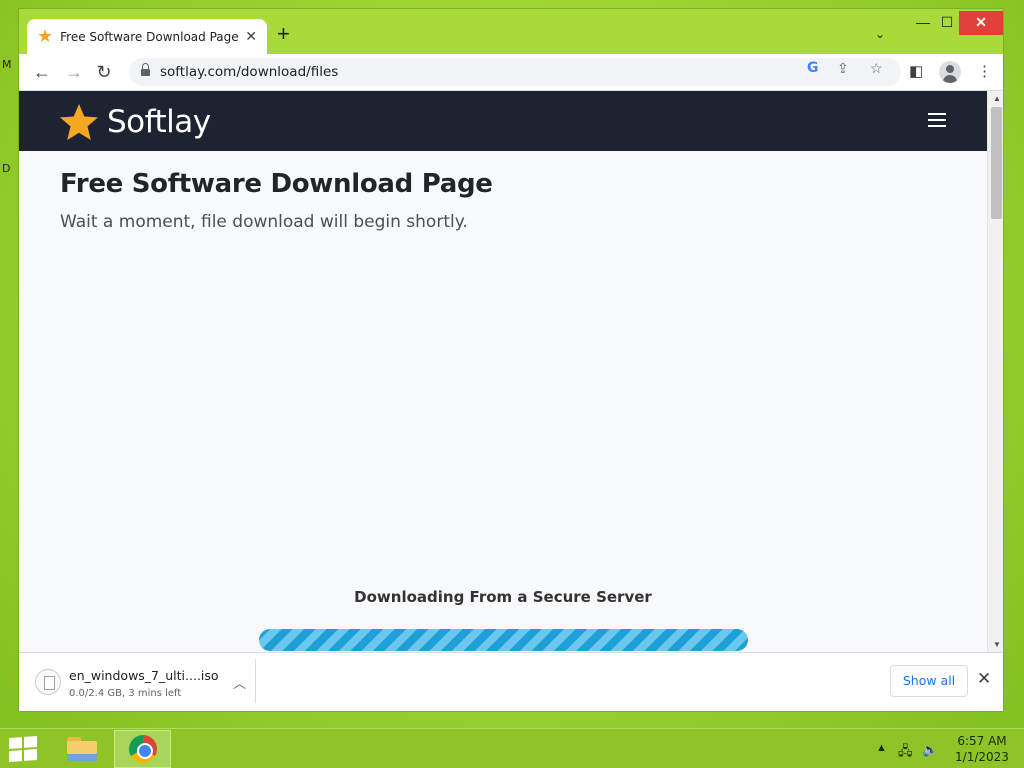 This screenshot has width=1024, height=768. I want to click on system-clock: 6:57 AM 1/1/2023, so click(982, 749).